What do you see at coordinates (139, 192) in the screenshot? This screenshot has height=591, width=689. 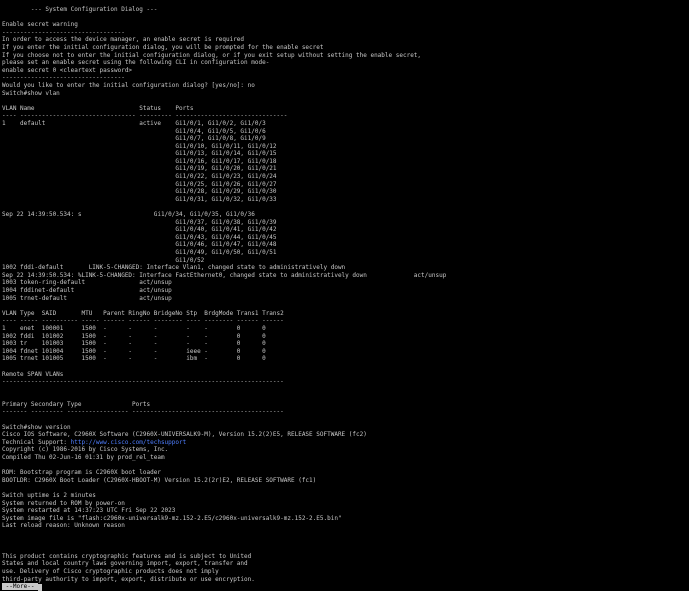 I see `terminal-line: Gi1/0/28, Gi1/0/29, Gi1/0/30` at bounding box center [139, 192].